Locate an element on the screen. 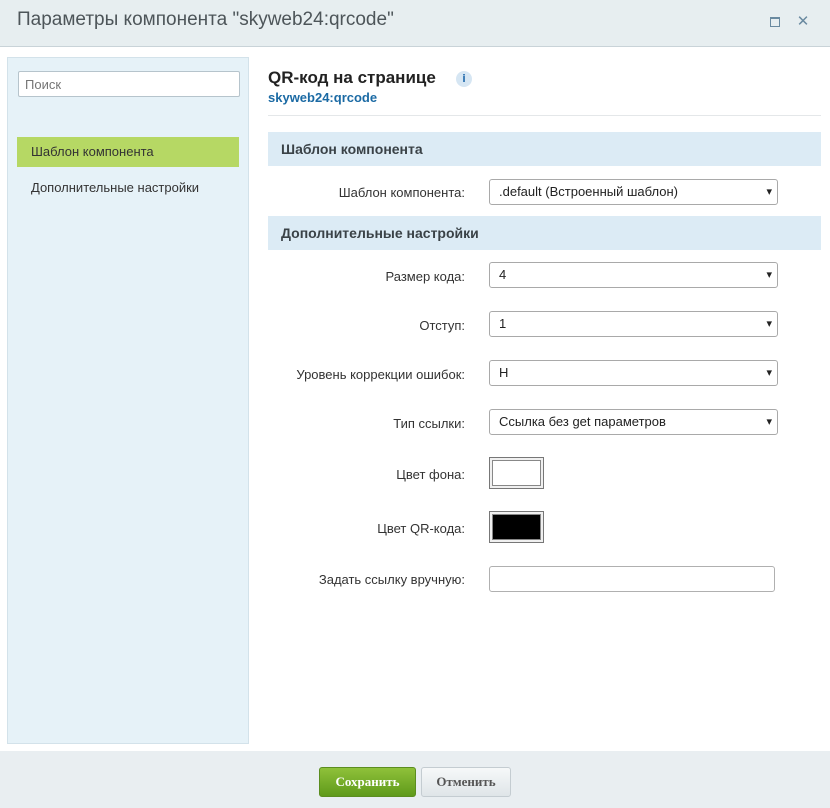 Image resolution: width=830 pixels, height=808 pixels. search-input is located at coordinates (129, 84).